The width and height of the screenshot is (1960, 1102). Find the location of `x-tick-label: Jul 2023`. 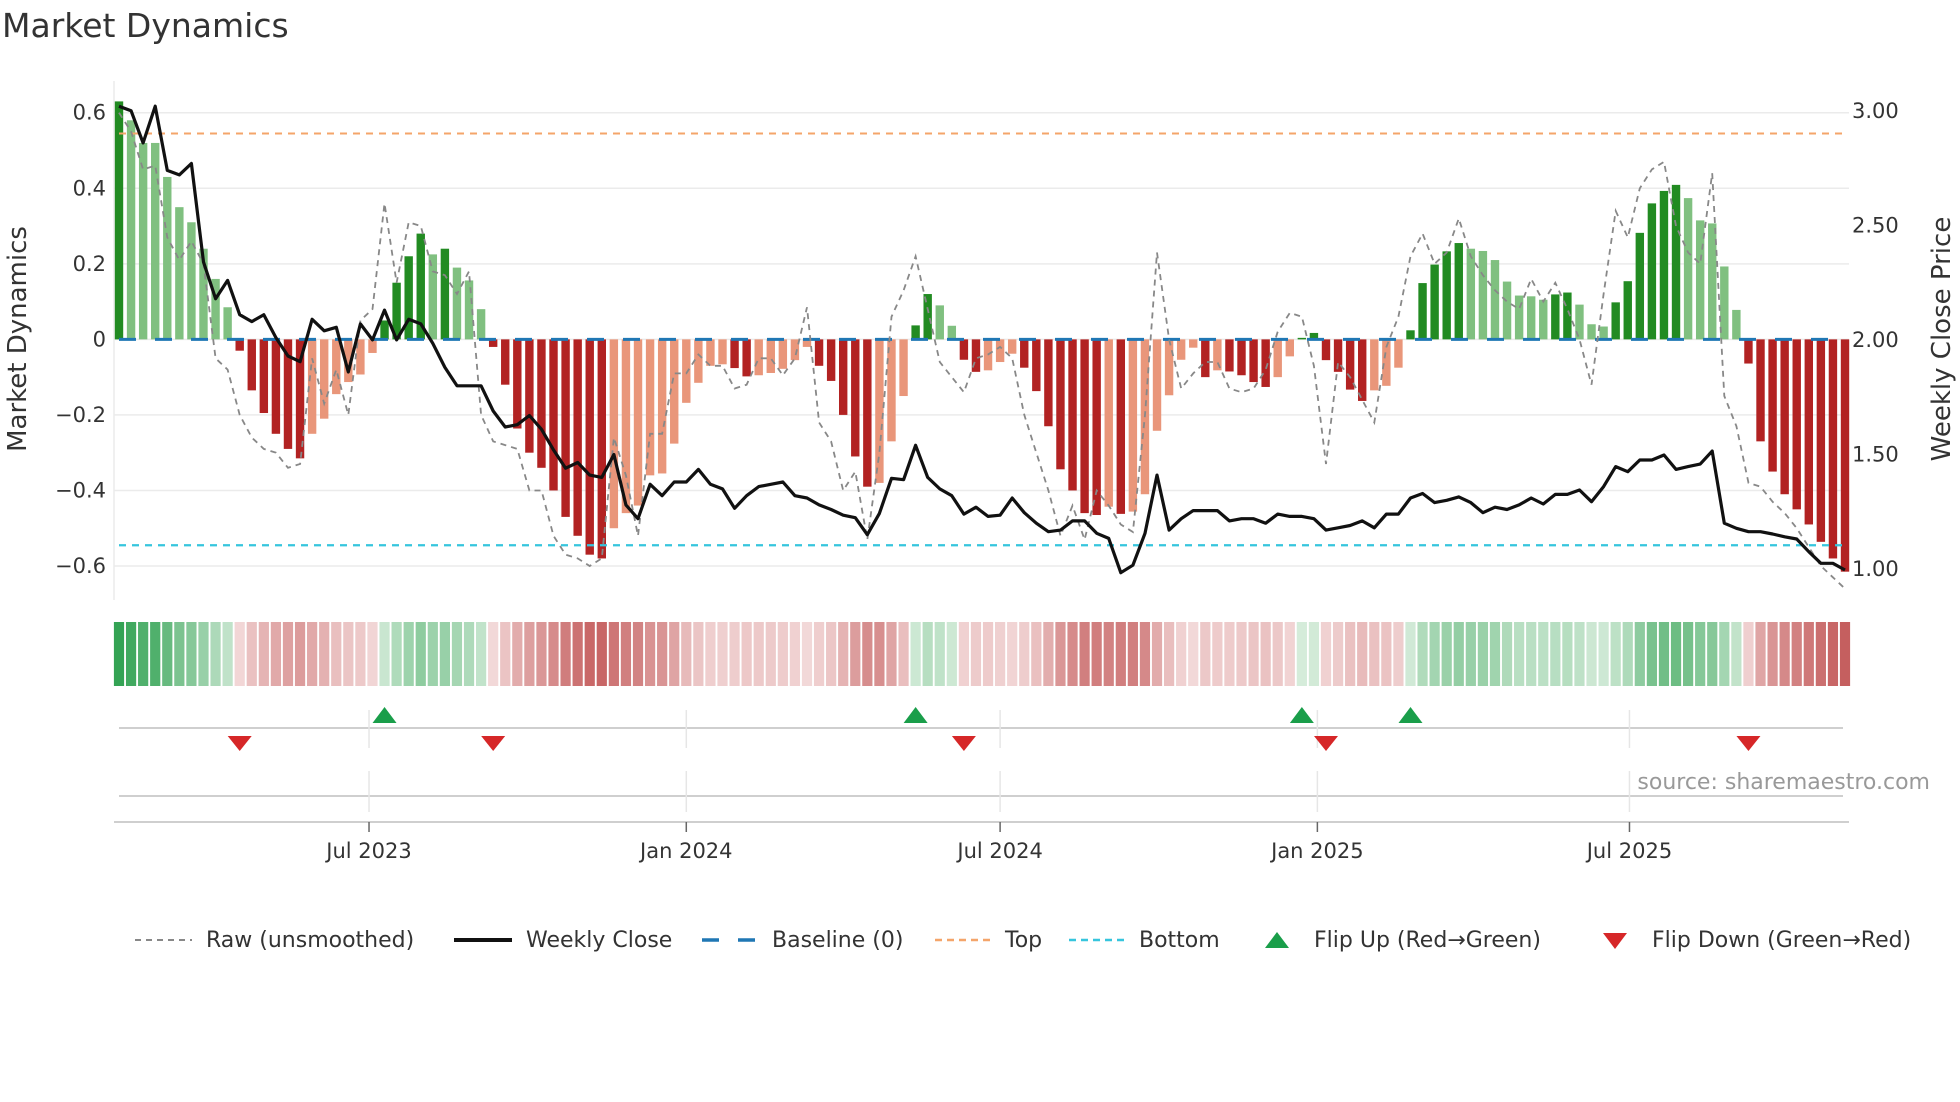

x-tick-label: Jul 2023 is located at coordinates (367, 851).